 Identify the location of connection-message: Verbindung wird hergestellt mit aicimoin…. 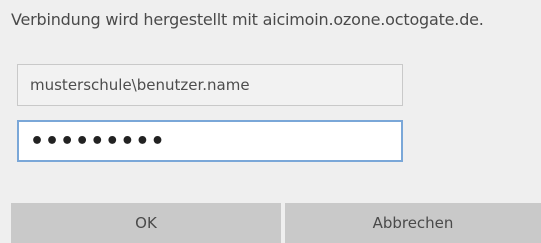
(247, 19).